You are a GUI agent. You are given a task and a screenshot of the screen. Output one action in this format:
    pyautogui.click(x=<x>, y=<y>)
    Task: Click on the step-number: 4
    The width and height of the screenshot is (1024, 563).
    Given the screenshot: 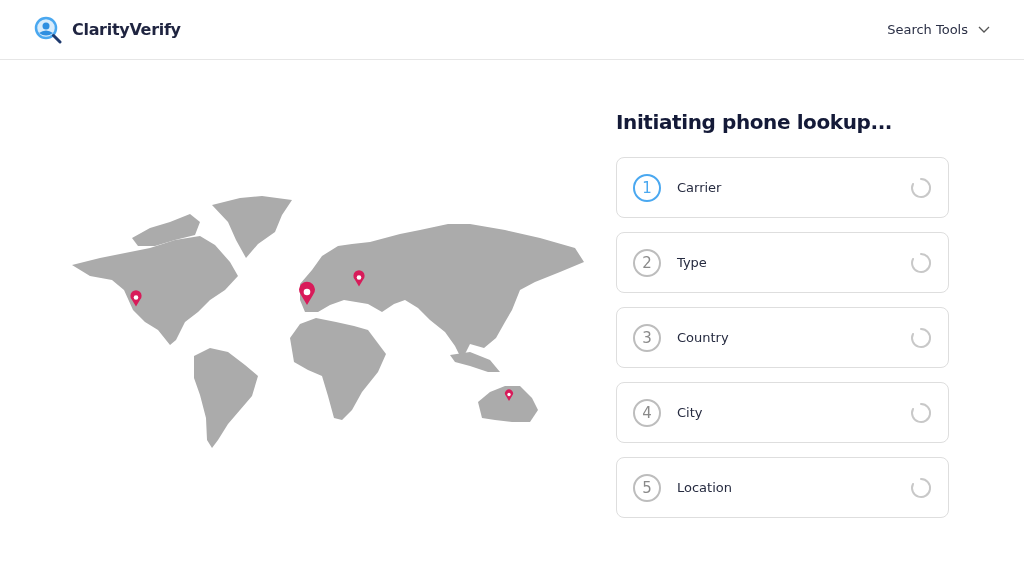 What is the action you would take?
    pyautogui.click(x=647, y=412)
    